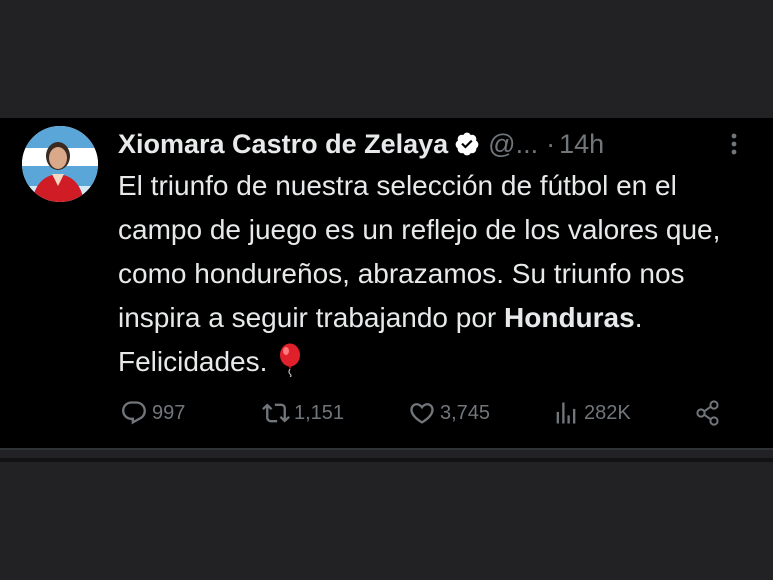 The image size is (773, 580). I want to click on avatar, so click(60, 164).